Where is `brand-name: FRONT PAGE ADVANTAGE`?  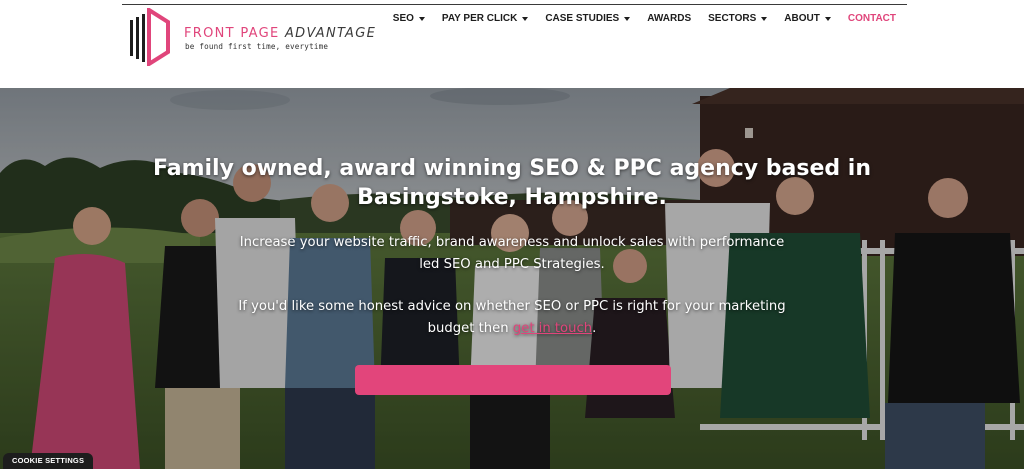
brand-name: FRONT PAGE ADVANTAGE is located at coordinates (280, 33).